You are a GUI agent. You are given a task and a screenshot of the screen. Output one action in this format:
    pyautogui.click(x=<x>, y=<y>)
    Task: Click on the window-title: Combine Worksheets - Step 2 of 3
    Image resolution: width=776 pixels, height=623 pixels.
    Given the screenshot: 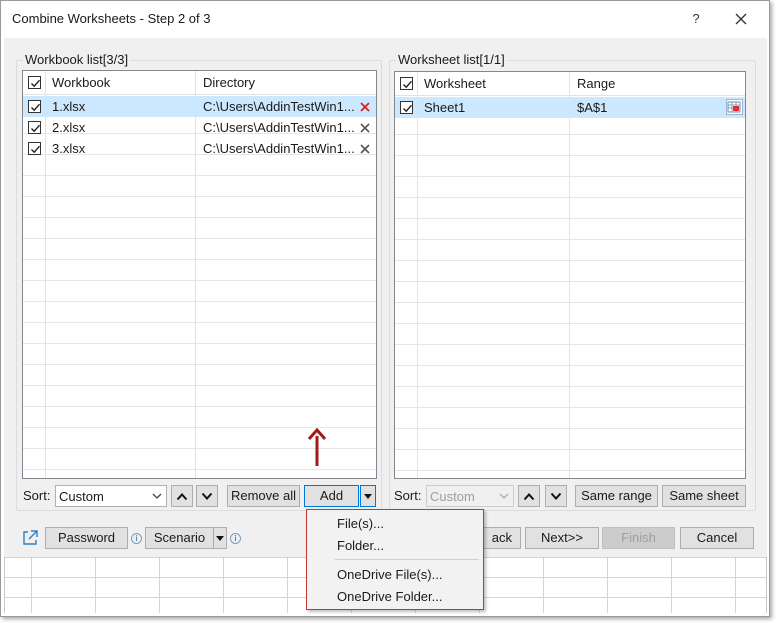 What is the action you would take?
    pyautogui.click(x=111, y=18)
    